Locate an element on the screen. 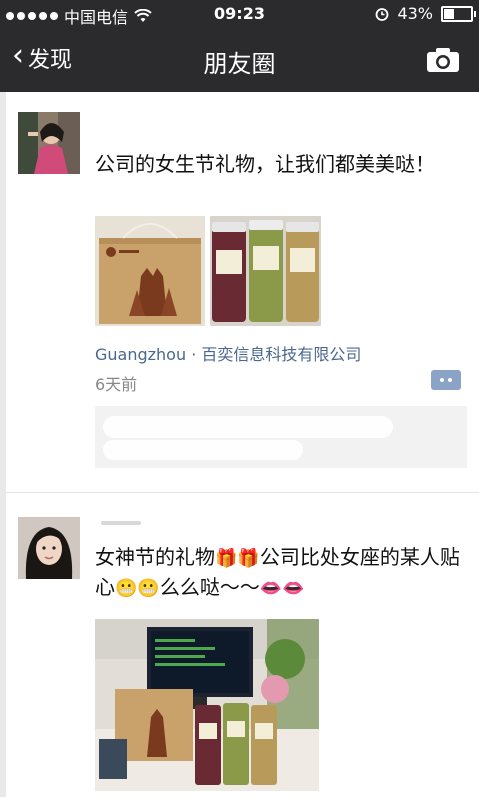 The width and height of the screenshot is (479, 797). post-photo-gift-bag is located at coordinates (150, 271).